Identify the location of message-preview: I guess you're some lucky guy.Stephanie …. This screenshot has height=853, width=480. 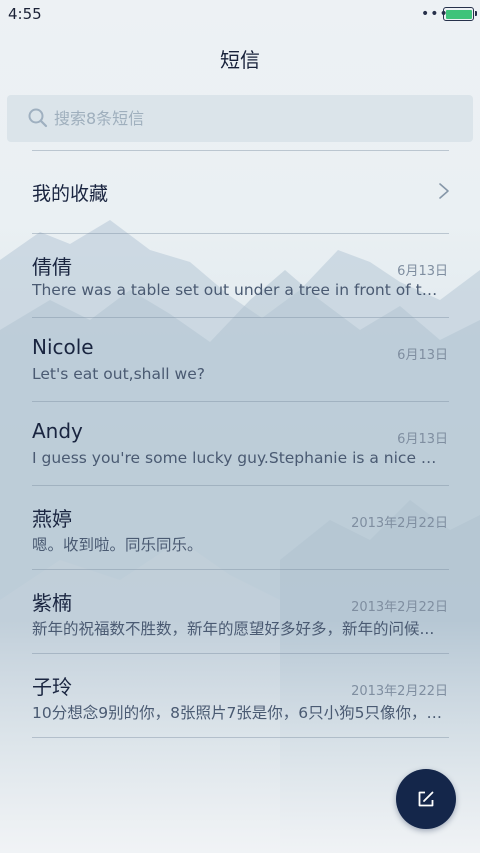
(238, 458).